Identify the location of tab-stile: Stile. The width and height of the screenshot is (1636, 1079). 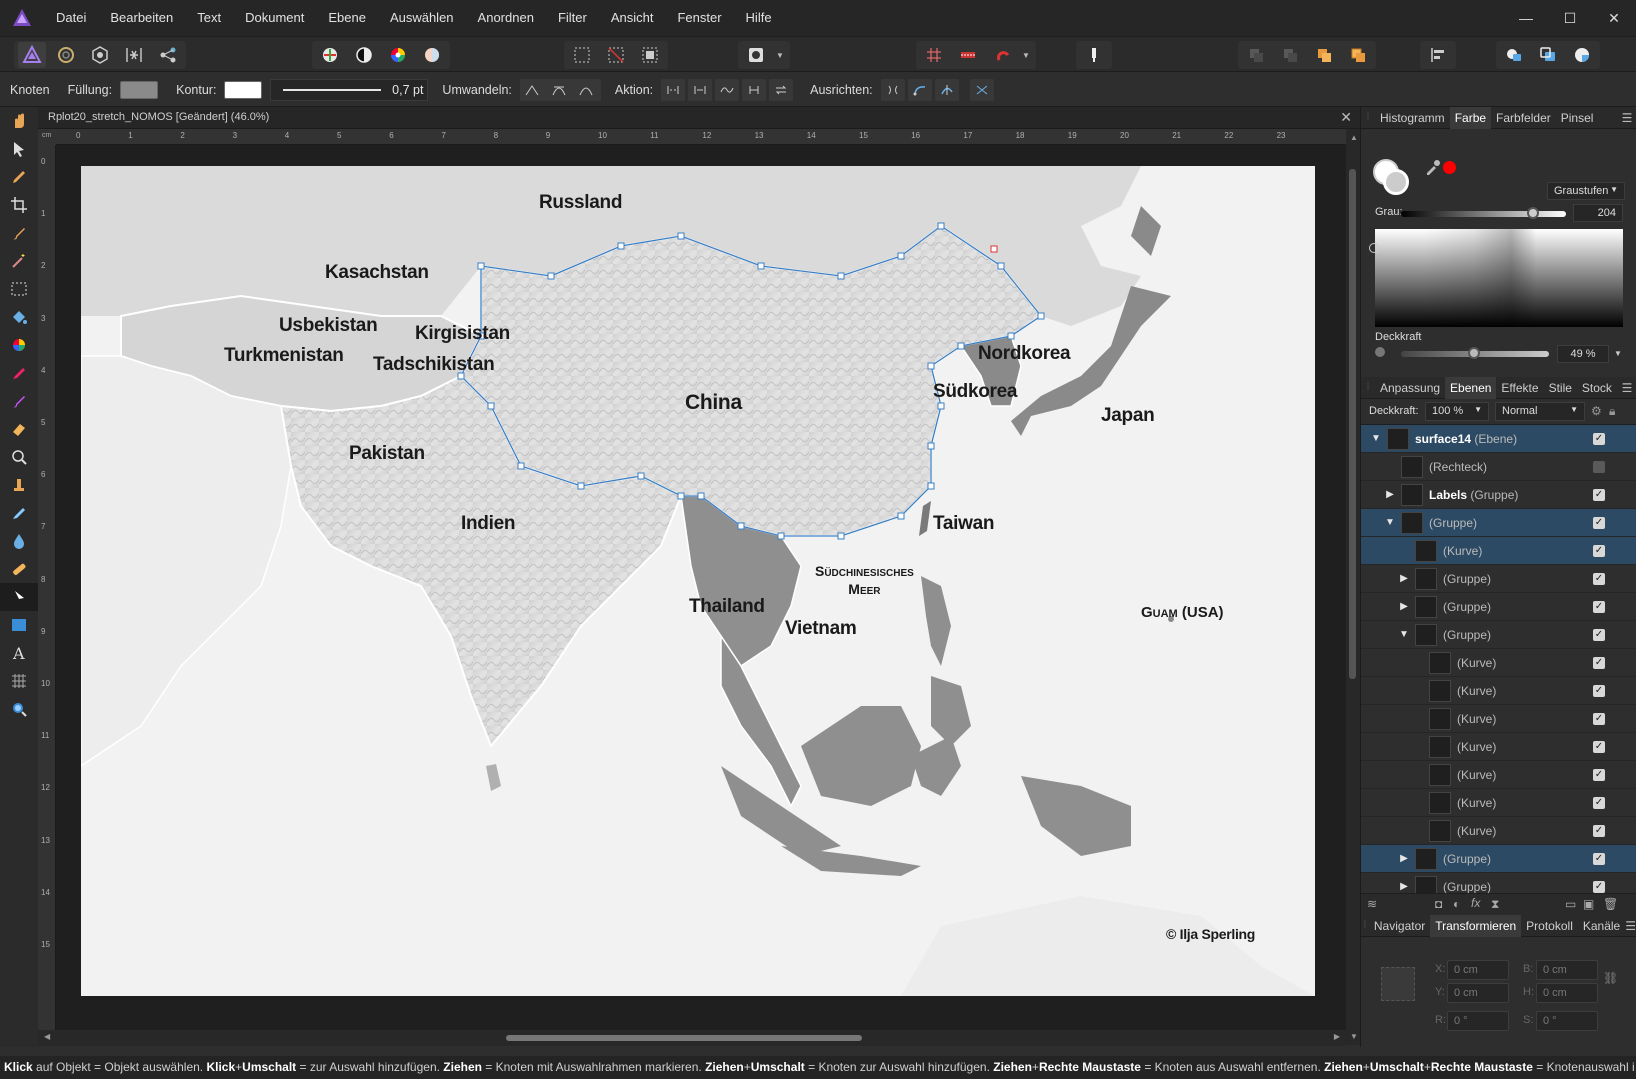
(1560, 388).